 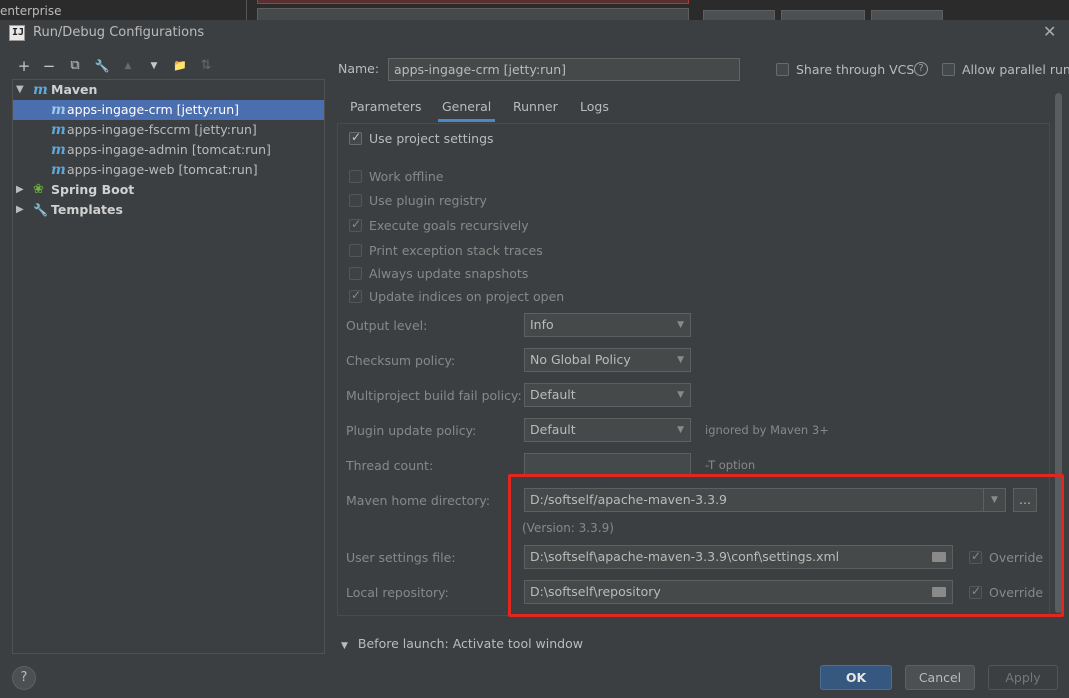 What do you see at coordinates (359, 68) in the screenshot?
I see `name-label: Name:` at bounding box center [359, 68].